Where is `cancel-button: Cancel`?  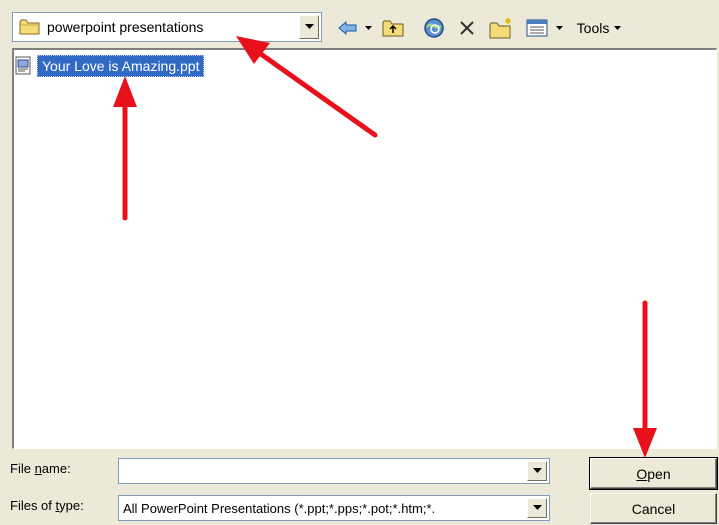
cancel-button: Cancel is located at coordinates (653, 508).